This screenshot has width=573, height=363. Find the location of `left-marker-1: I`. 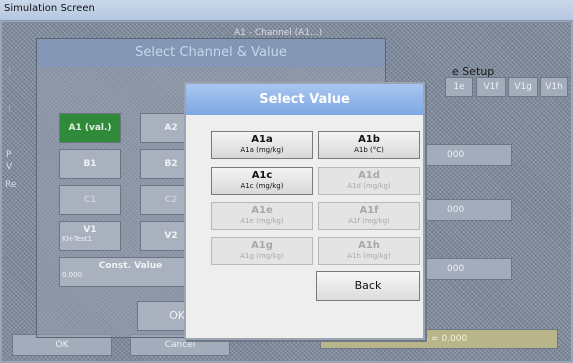

left-marker-1: I is located at coordinates (9, 71).